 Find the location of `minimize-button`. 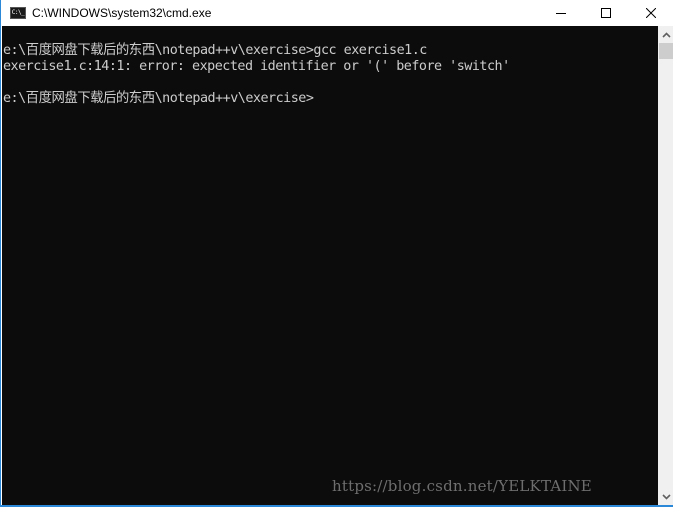

minimize-button is located at coordinates (560, 13).